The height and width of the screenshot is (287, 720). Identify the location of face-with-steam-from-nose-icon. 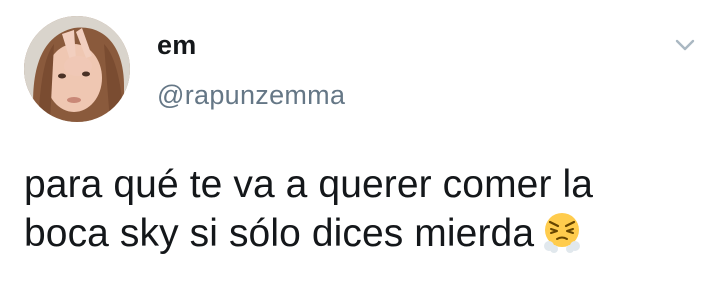
(562, 232).